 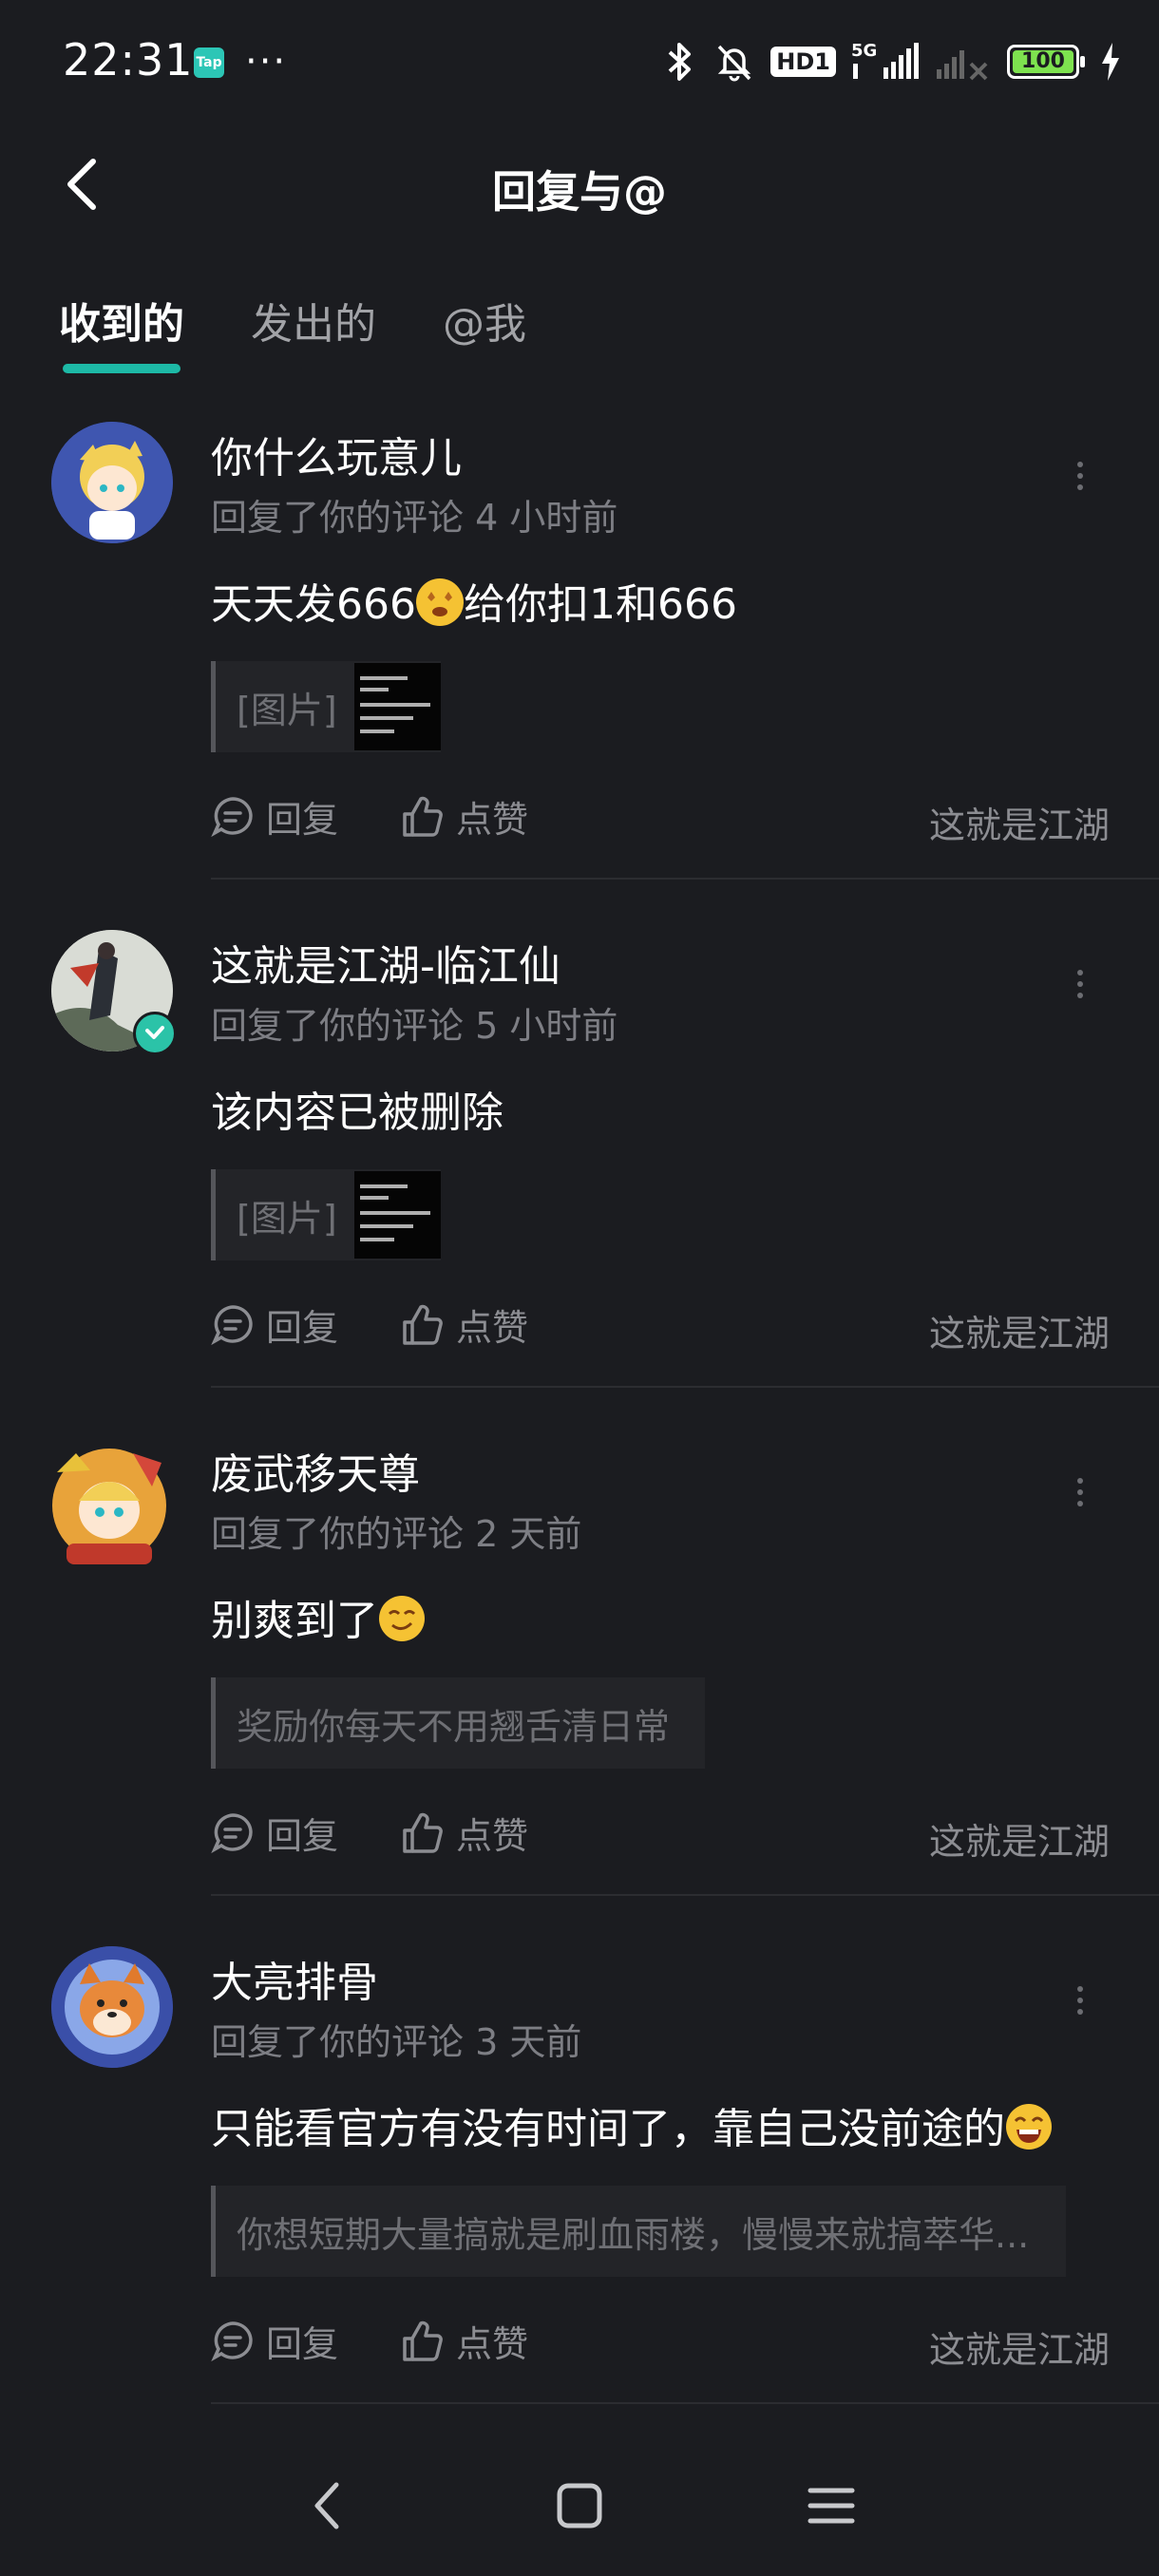 I want to click on signal-5g-icon: 5G, so click(x=885, y=62).